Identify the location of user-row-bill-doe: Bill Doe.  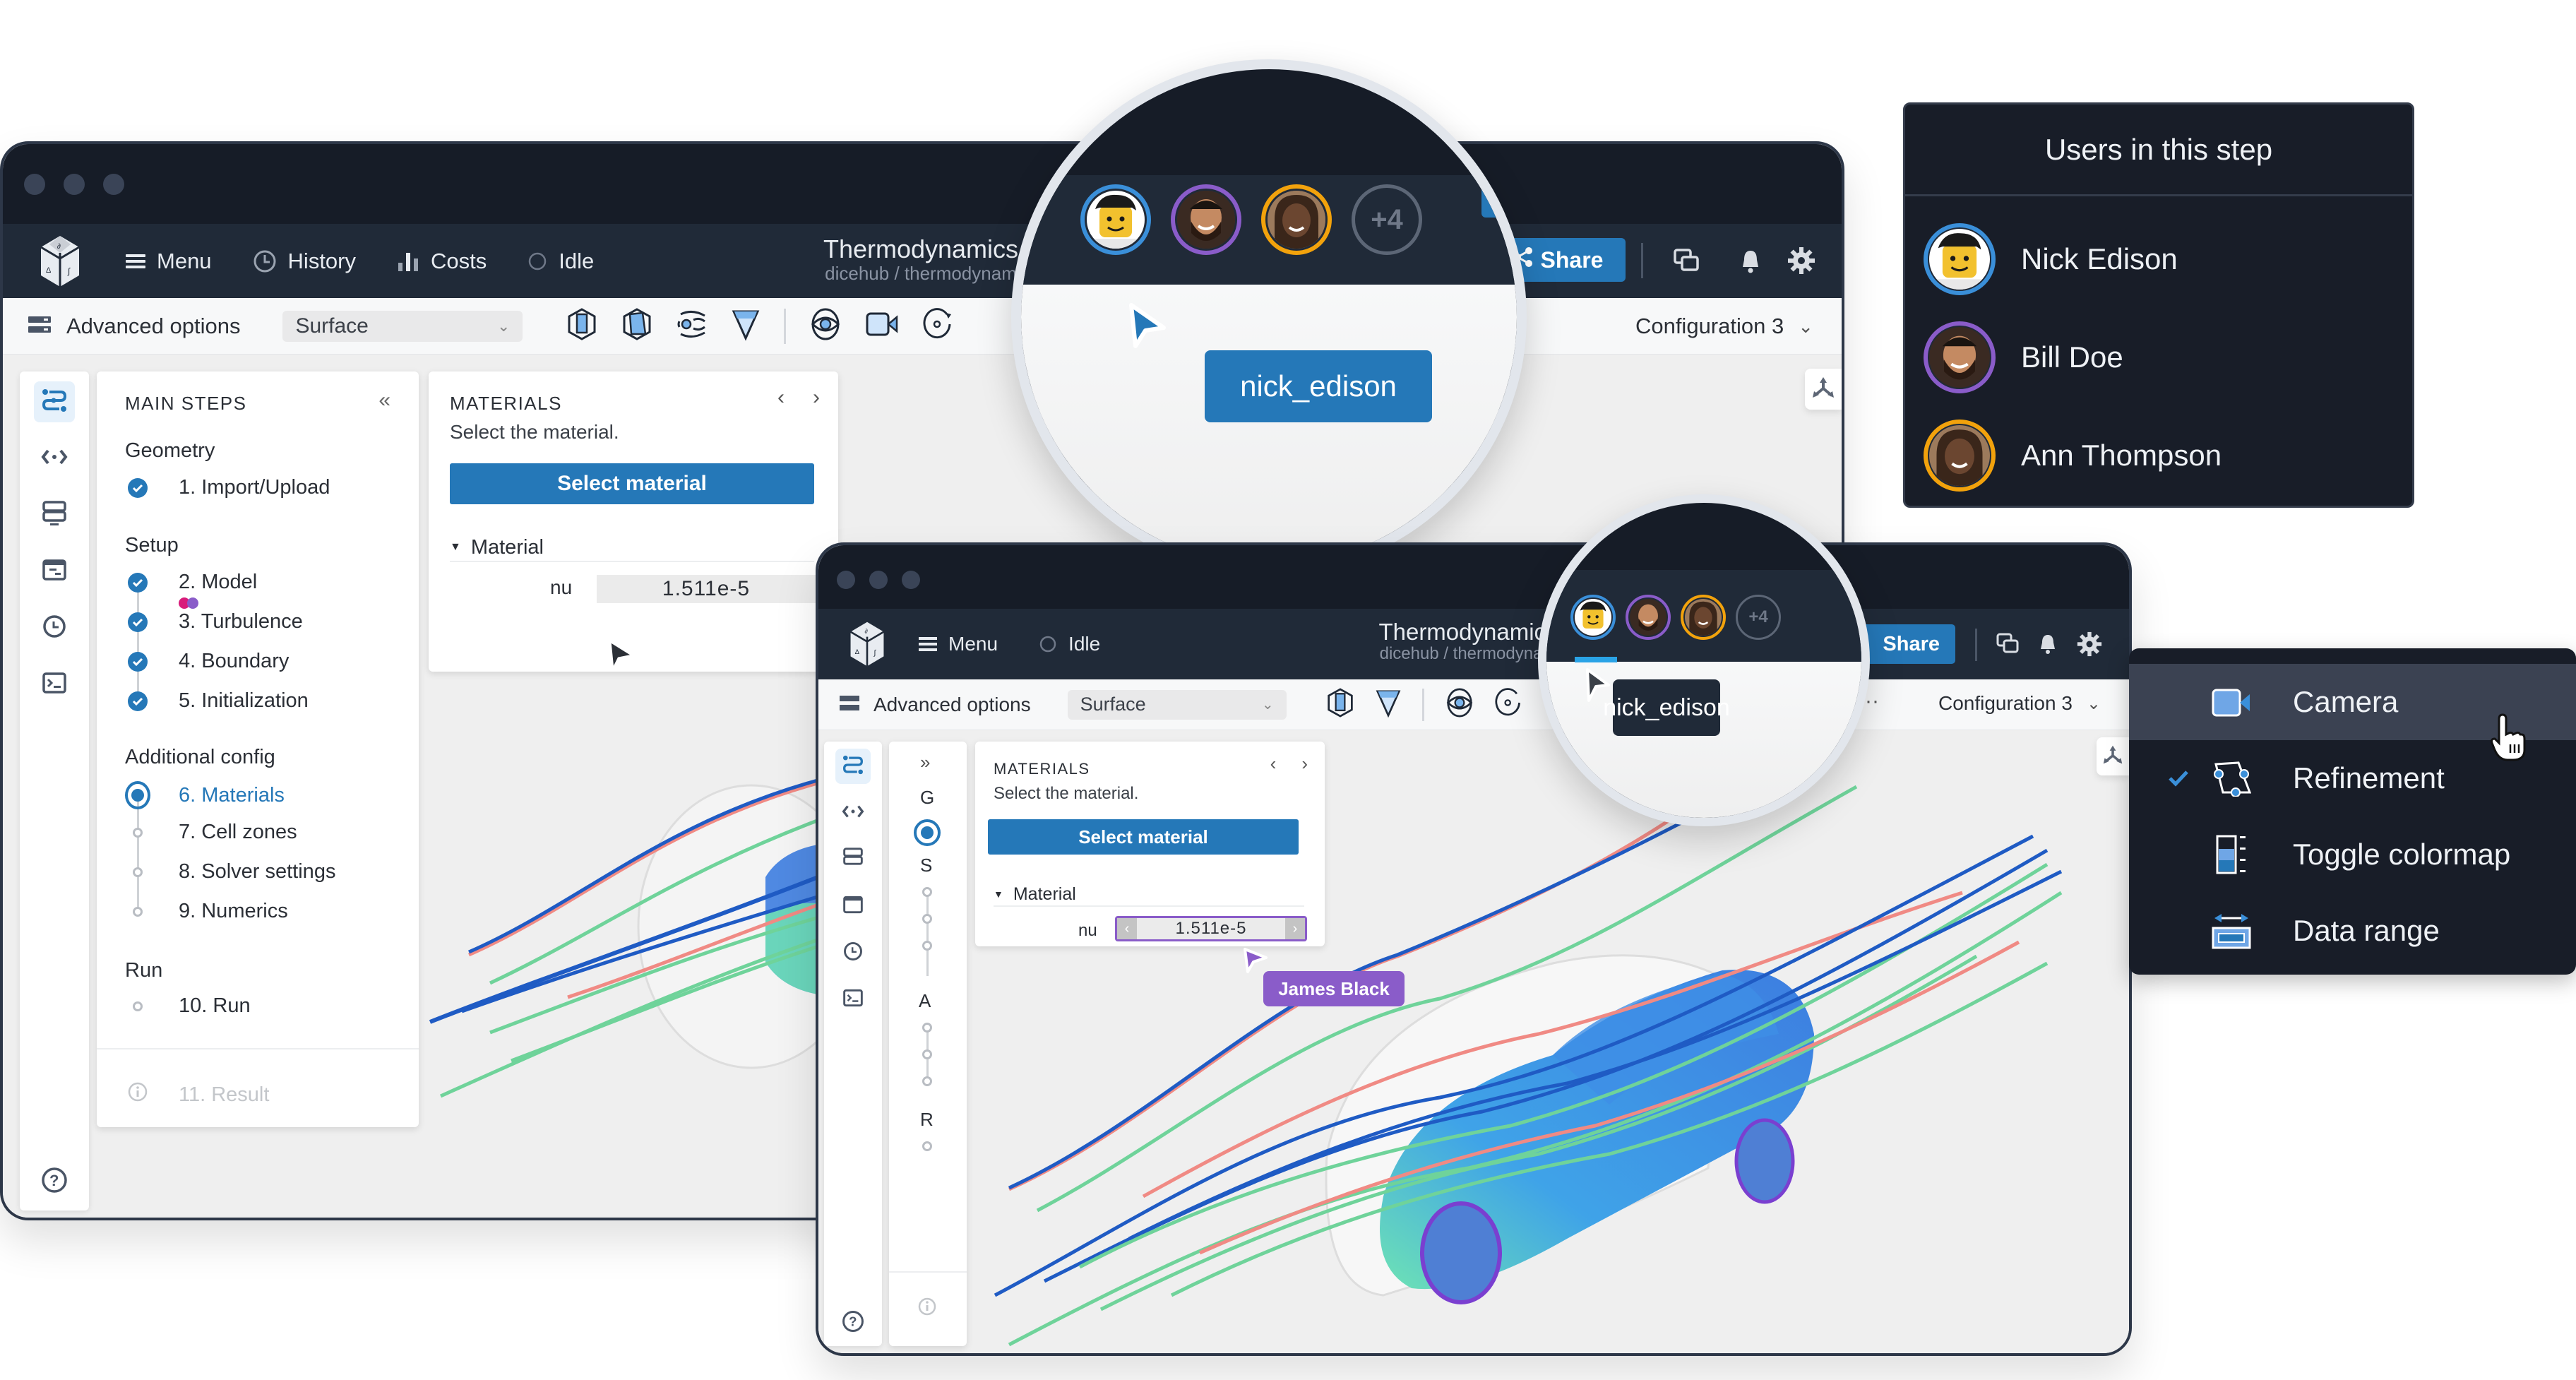
(2023, 357).